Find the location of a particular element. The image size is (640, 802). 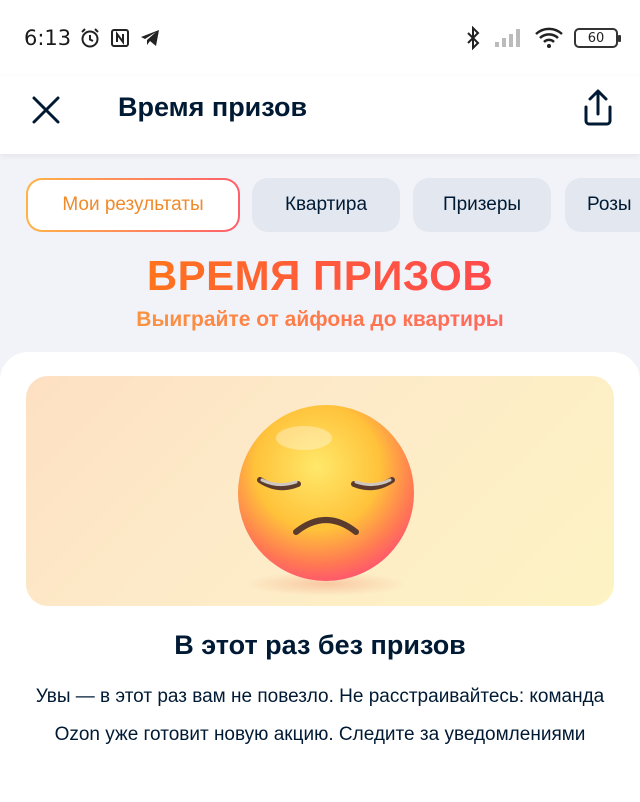

alarm-icon is located at coordinates (90, 38).